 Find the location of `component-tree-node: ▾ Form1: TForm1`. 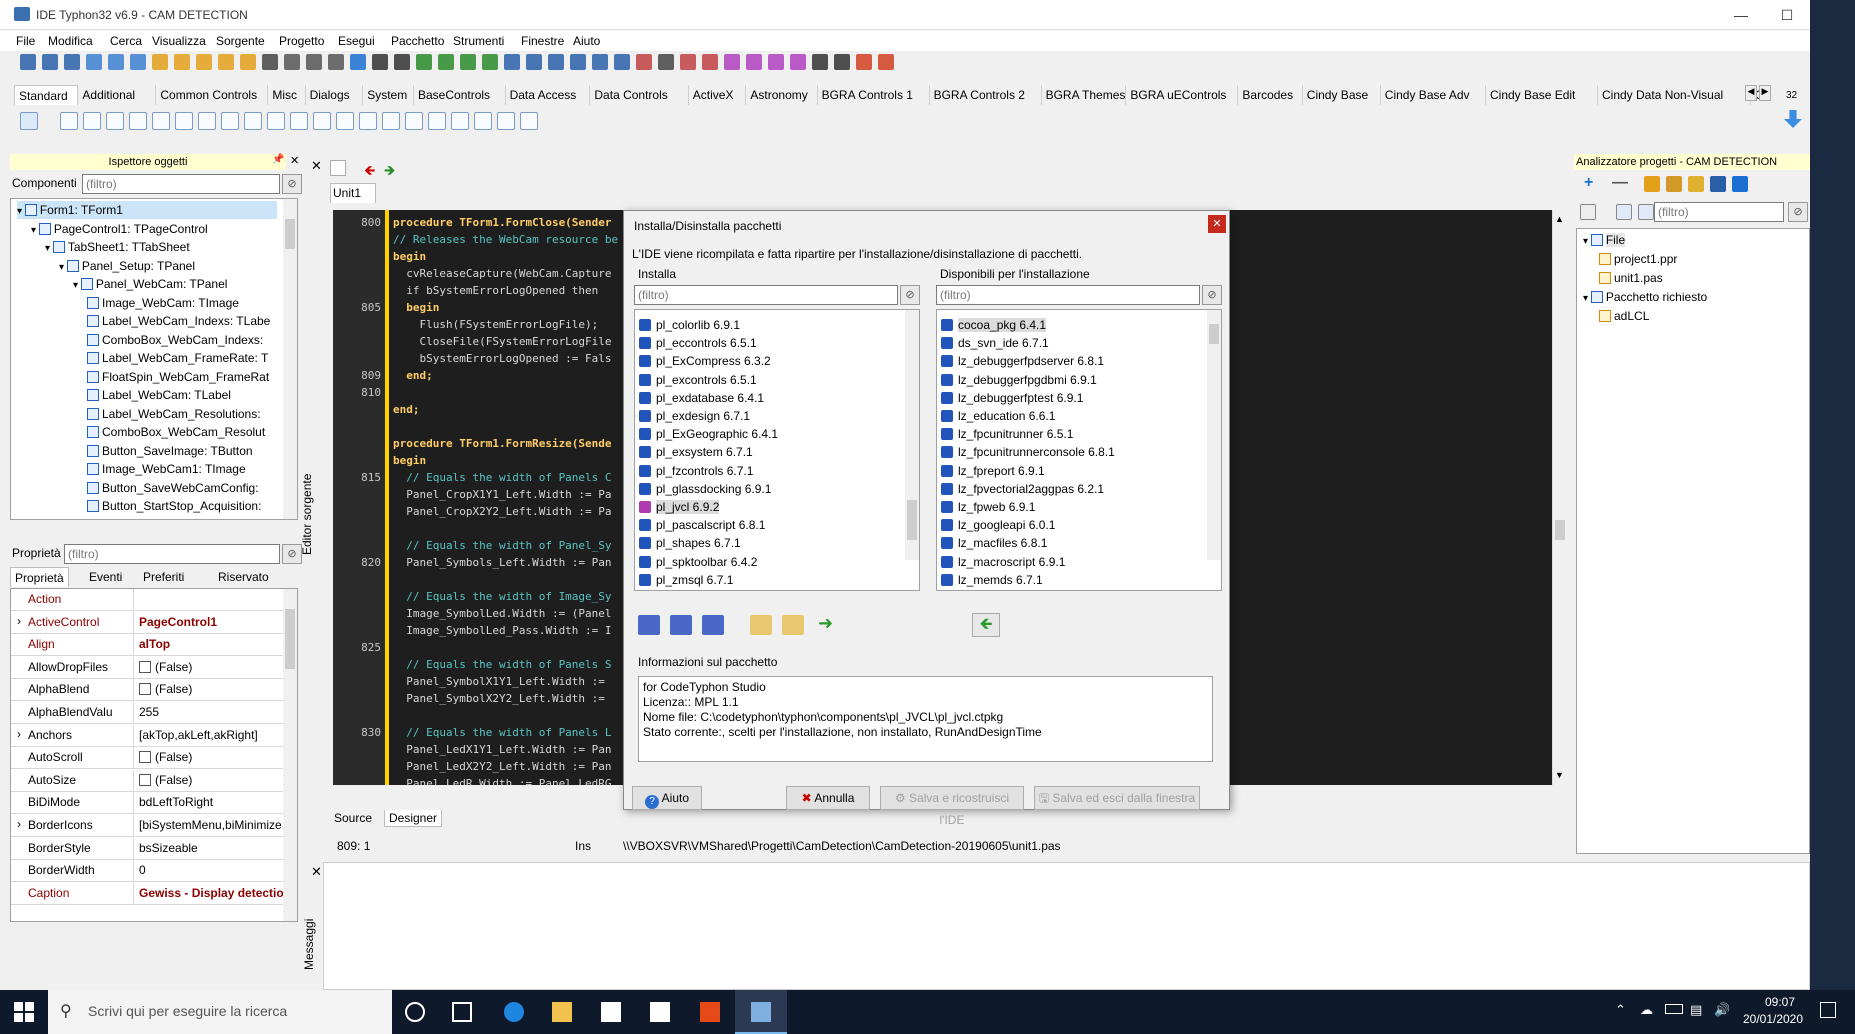

component-tree-node: ▾ Form1: TForm1 is located at coordinates (147, 210).